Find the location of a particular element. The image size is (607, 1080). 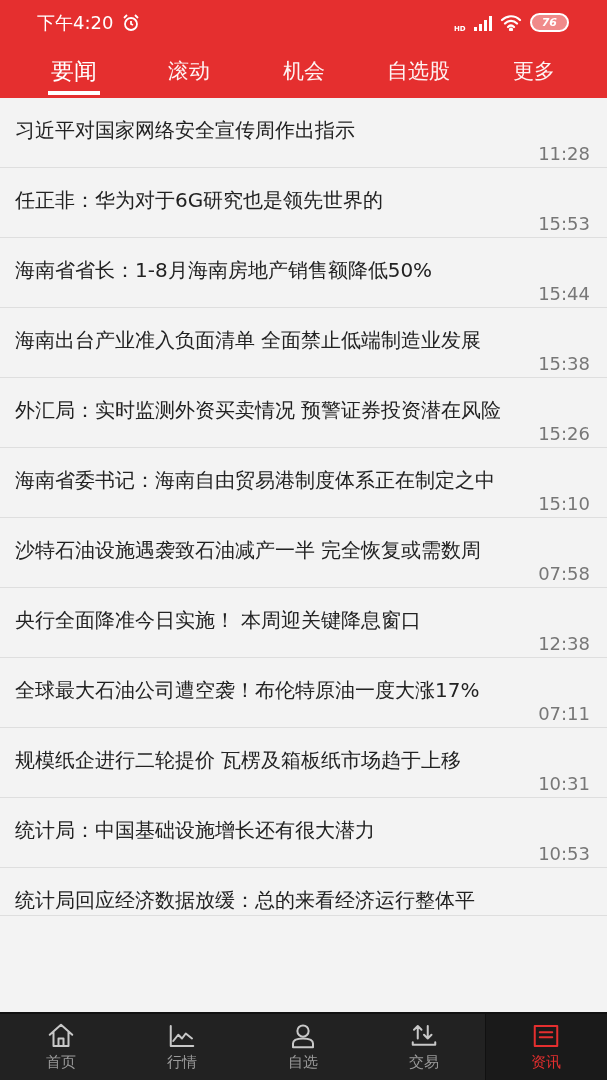

news-item: 沙特石油设施遇袭致石油减产一半 完全恢复或需数周 07:58 is located at coordinates (303, 553).